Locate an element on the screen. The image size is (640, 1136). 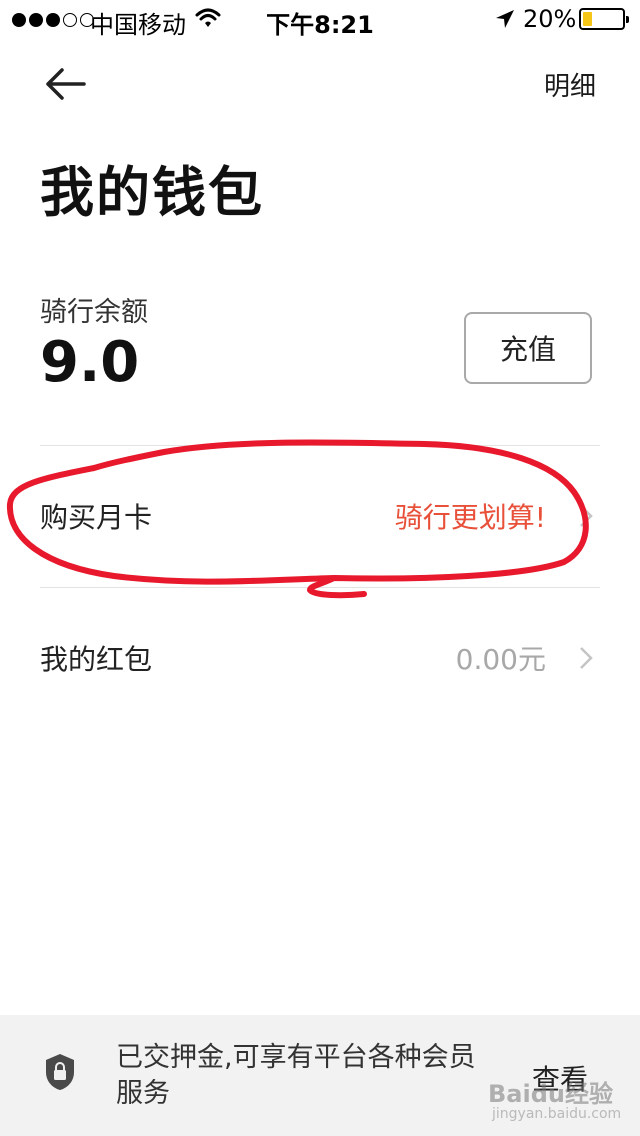
buy-monthly-card-row: 购买月卡 骑行更划算! is located at coordinates (320, 516).